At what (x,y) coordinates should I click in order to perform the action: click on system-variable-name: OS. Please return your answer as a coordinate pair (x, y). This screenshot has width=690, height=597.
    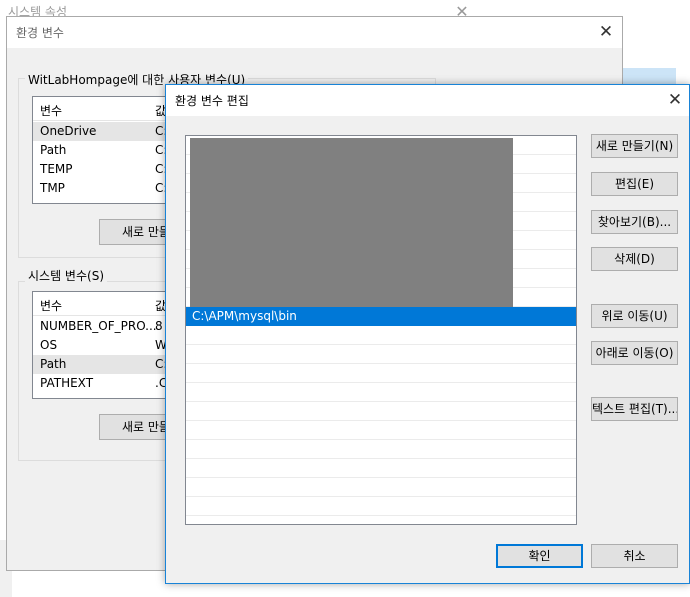
    Looking at the image, I should click on (49, 345).